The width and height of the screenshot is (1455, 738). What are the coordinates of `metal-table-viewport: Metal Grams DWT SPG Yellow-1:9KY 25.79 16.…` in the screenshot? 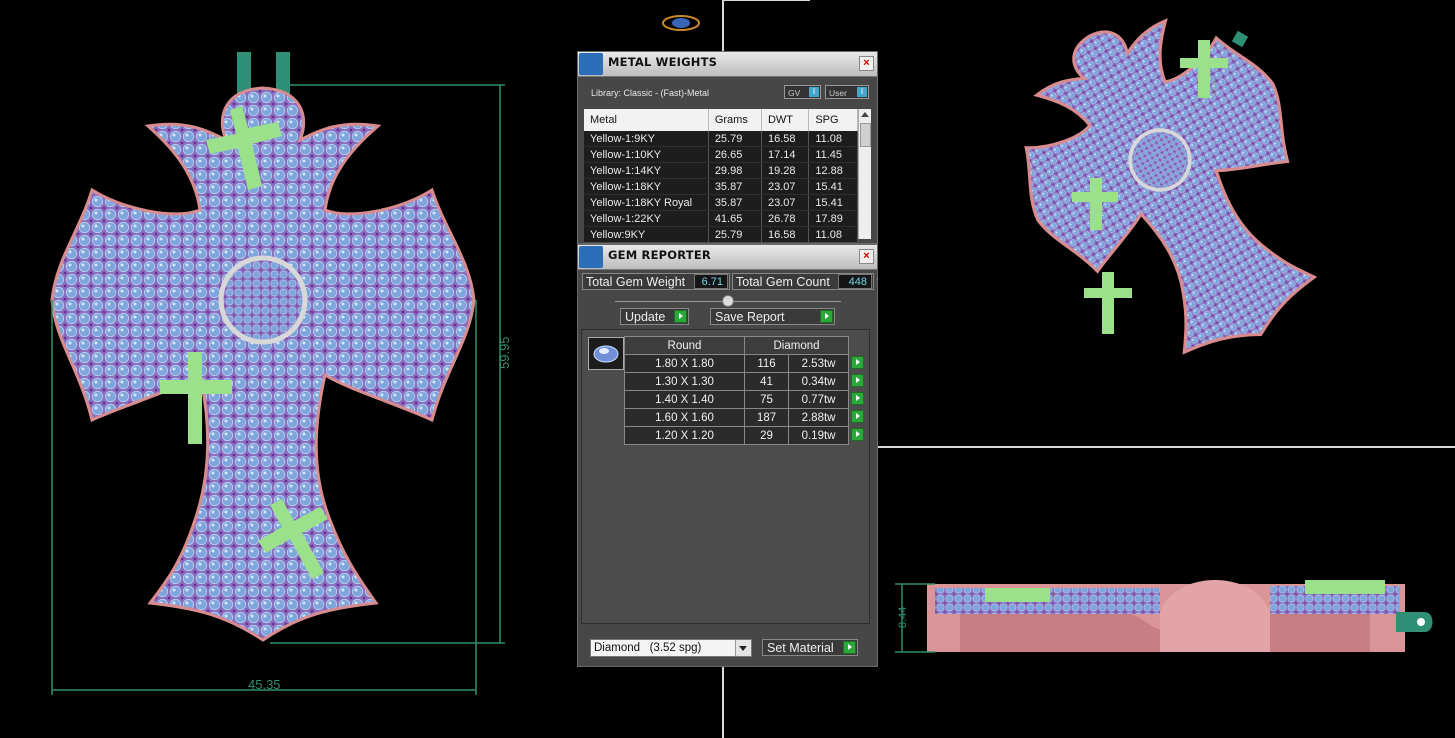 It's located at (721, 175).